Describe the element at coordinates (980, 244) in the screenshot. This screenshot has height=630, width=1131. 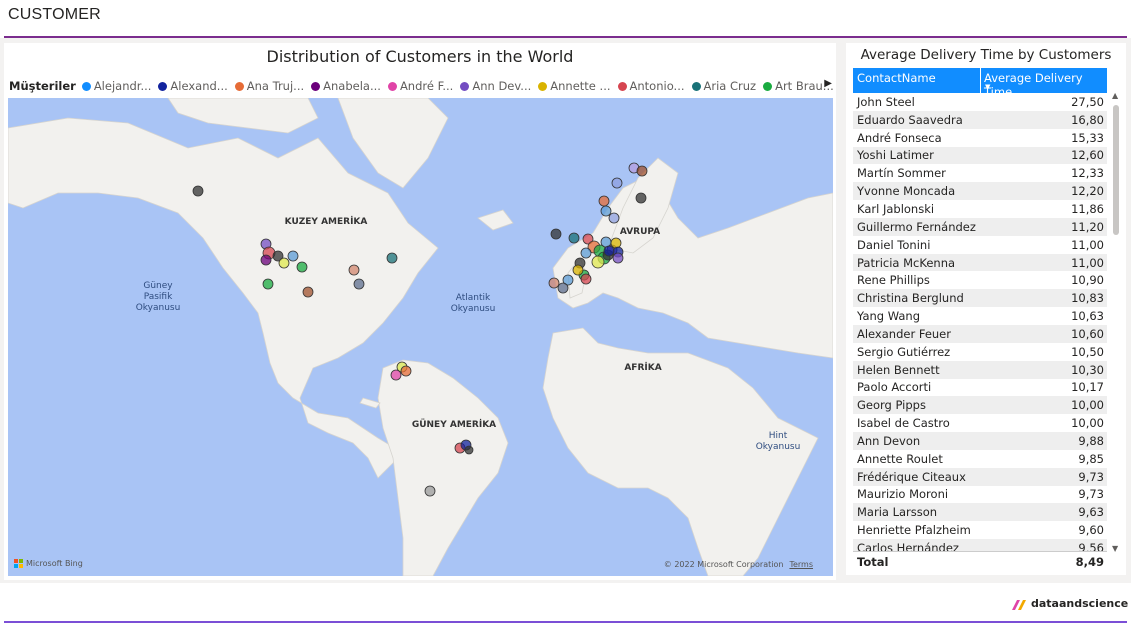
I see `table-row: Daniel Tonini 11,00` at that location.